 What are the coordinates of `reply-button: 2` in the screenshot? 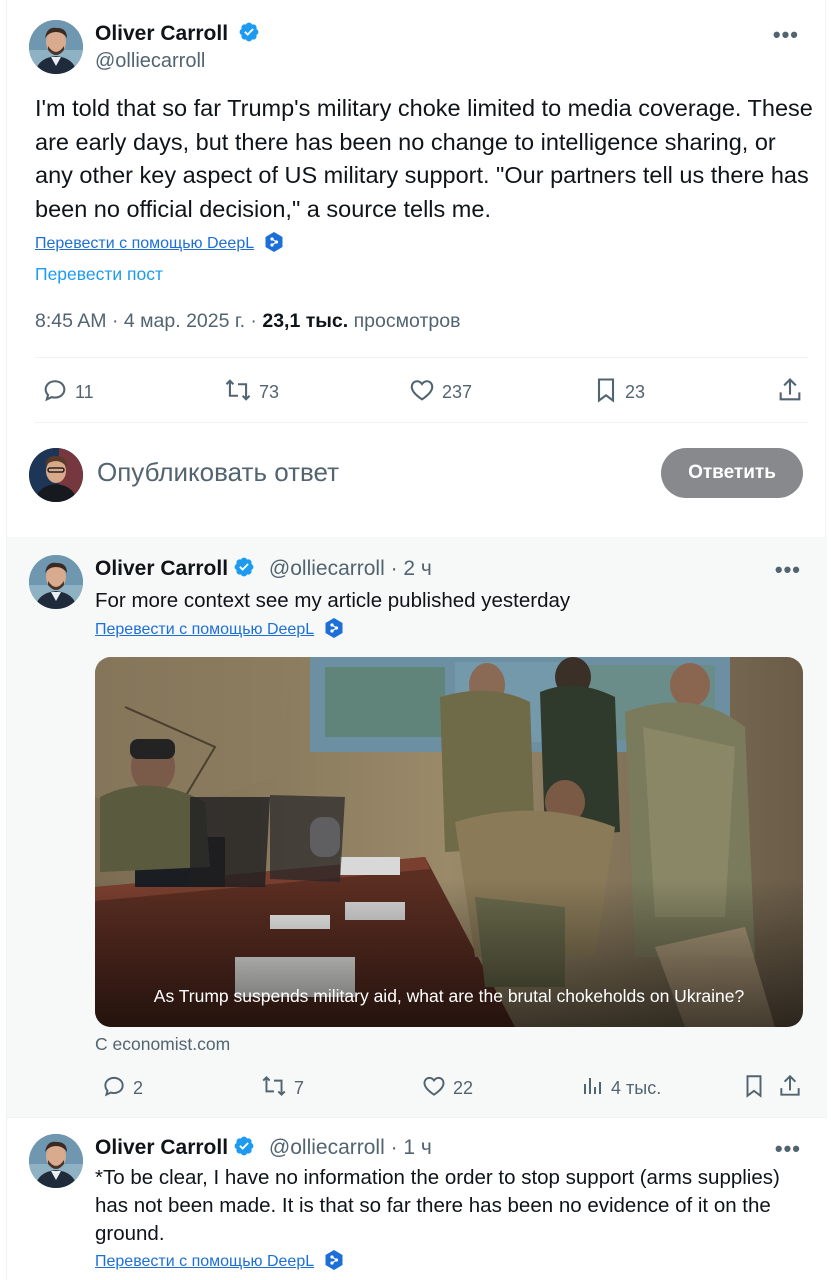 It's located at (122, 1088).